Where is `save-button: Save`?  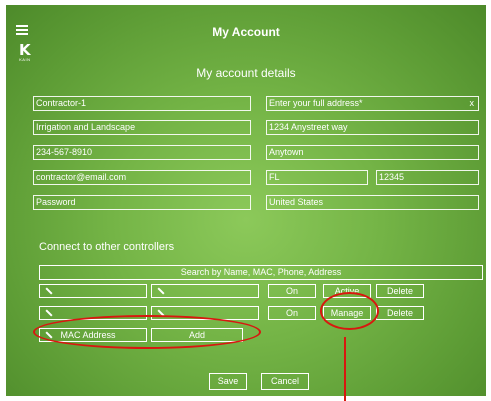
save-button: Save is located at coordinates (228, 381).